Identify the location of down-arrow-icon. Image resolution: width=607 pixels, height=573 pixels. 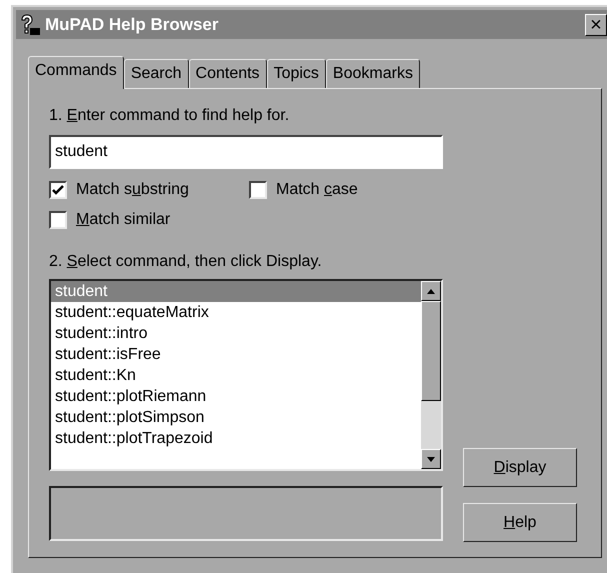
(431, 459).